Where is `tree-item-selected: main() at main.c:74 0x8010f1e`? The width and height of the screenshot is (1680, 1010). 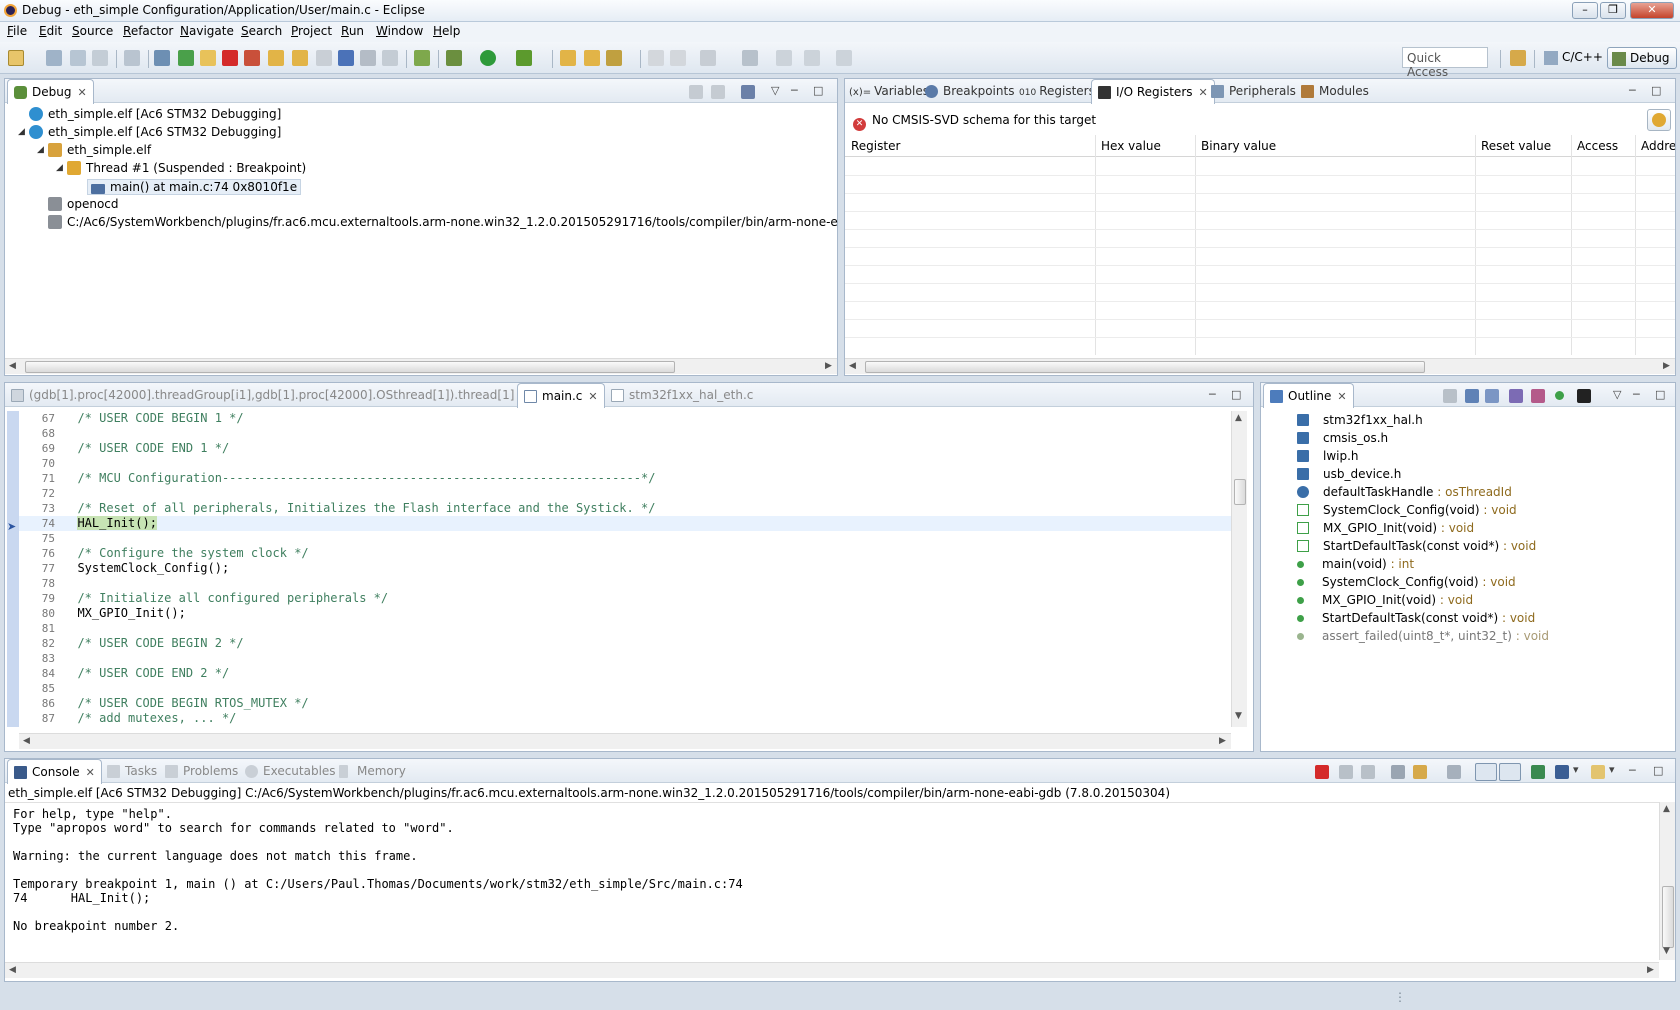
tree-item-selected: main() at main.c:74 0x8010f1e is located at coordinates (194, 187).